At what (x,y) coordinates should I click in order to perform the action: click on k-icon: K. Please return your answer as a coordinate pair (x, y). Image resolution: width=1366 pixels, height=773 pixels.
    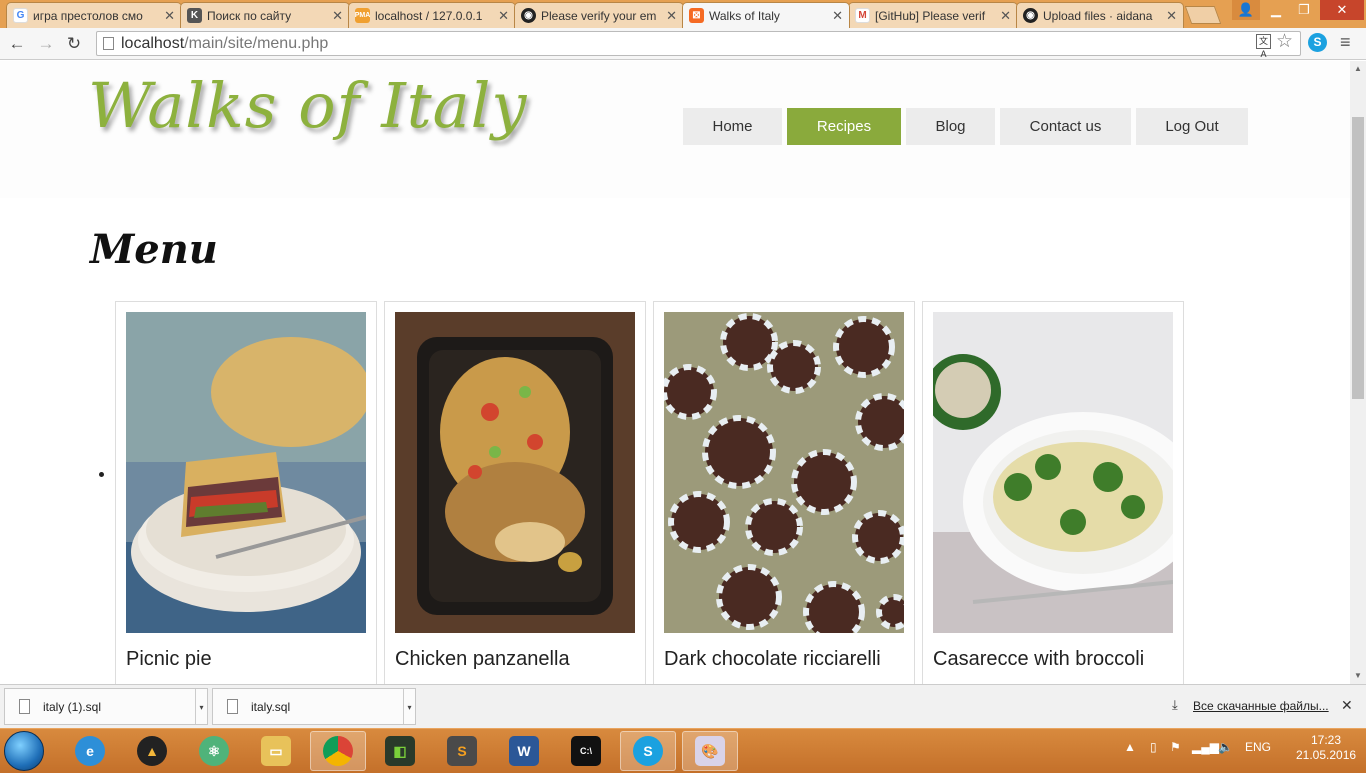
    Looking at the image, I should click on (194, 15).